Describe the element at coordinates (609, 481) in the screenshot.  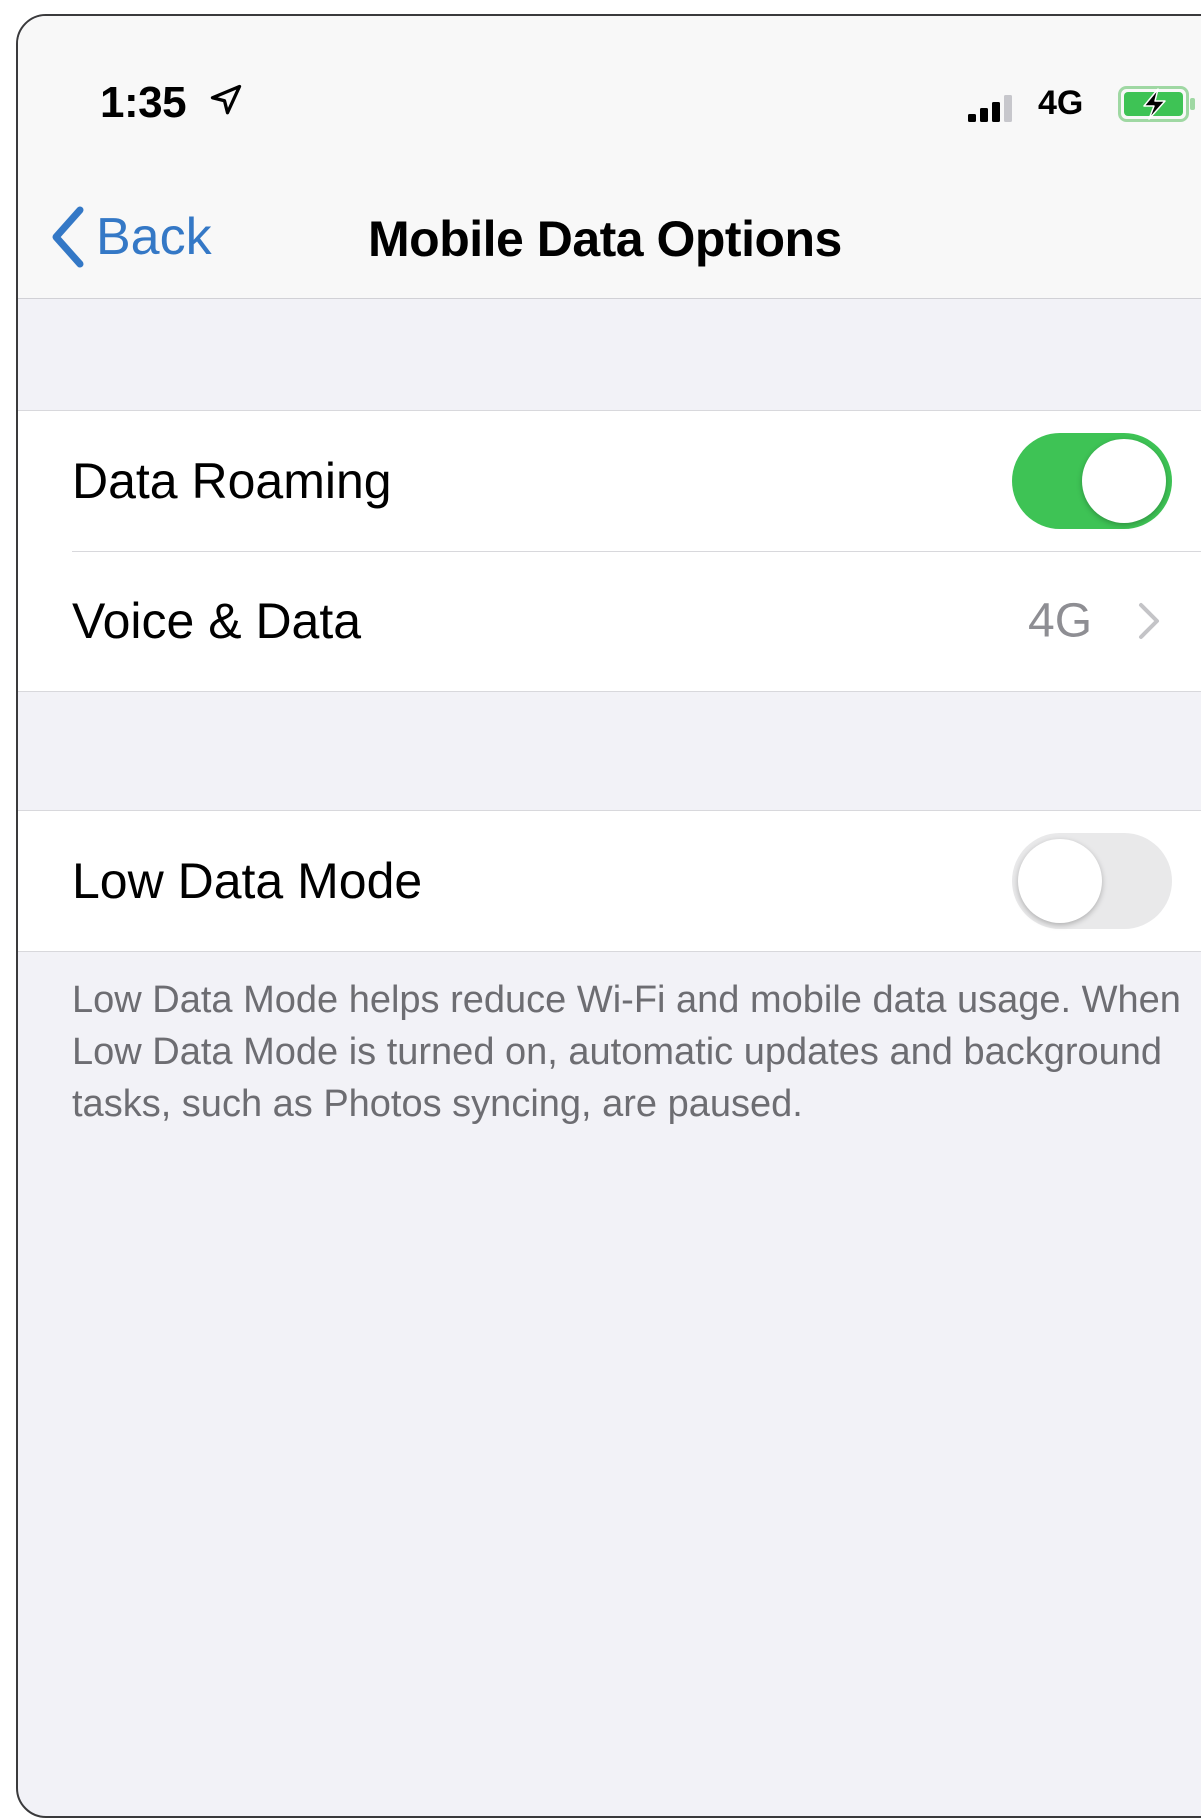
I see `data-roaming-row: Data Roaming` at that location.